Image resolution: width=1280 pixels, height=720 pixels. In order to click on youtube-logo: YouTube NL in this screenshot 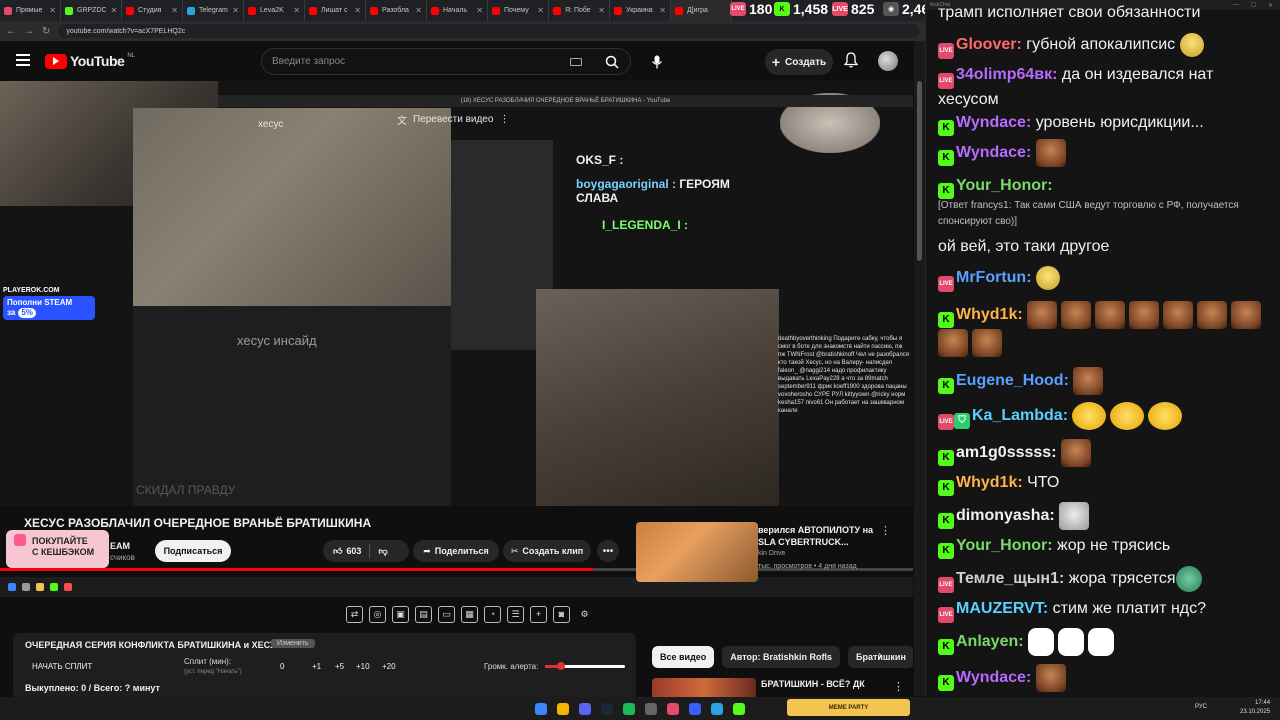, I will do `click(90, 61)`.